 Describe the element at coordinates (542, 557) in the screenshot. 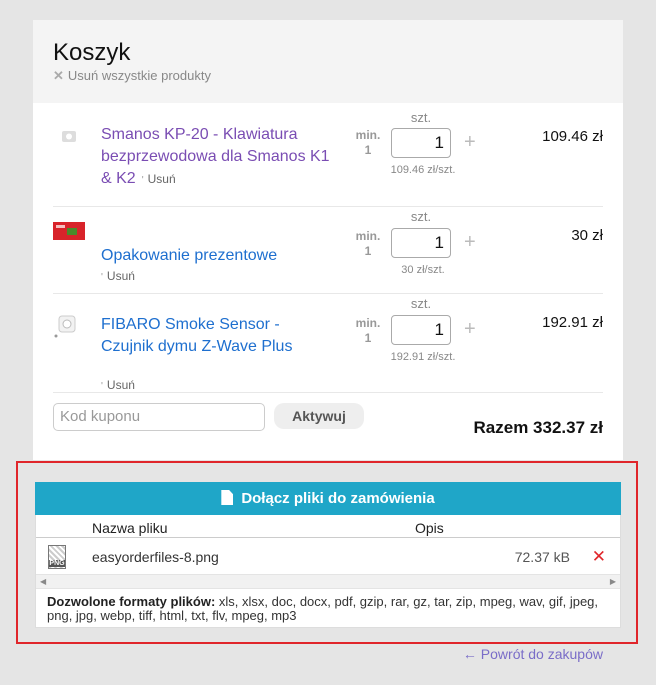

I see `file-size: 72.37 kB` at that location.